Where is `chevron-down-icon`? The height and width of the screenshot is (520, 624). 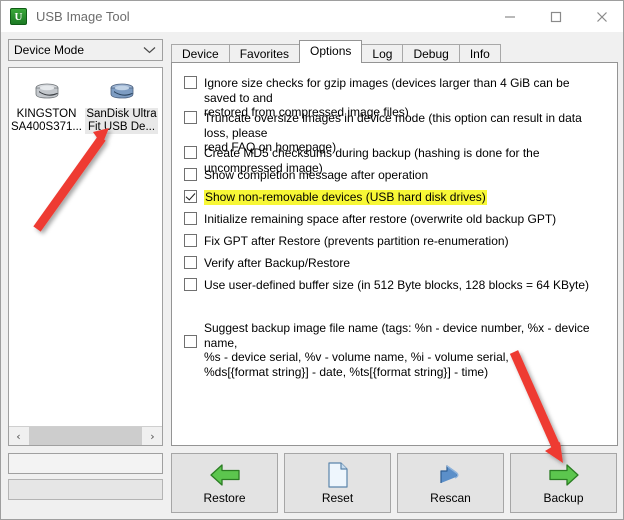
chevron-down-icon is located at coordinates (149, 50).